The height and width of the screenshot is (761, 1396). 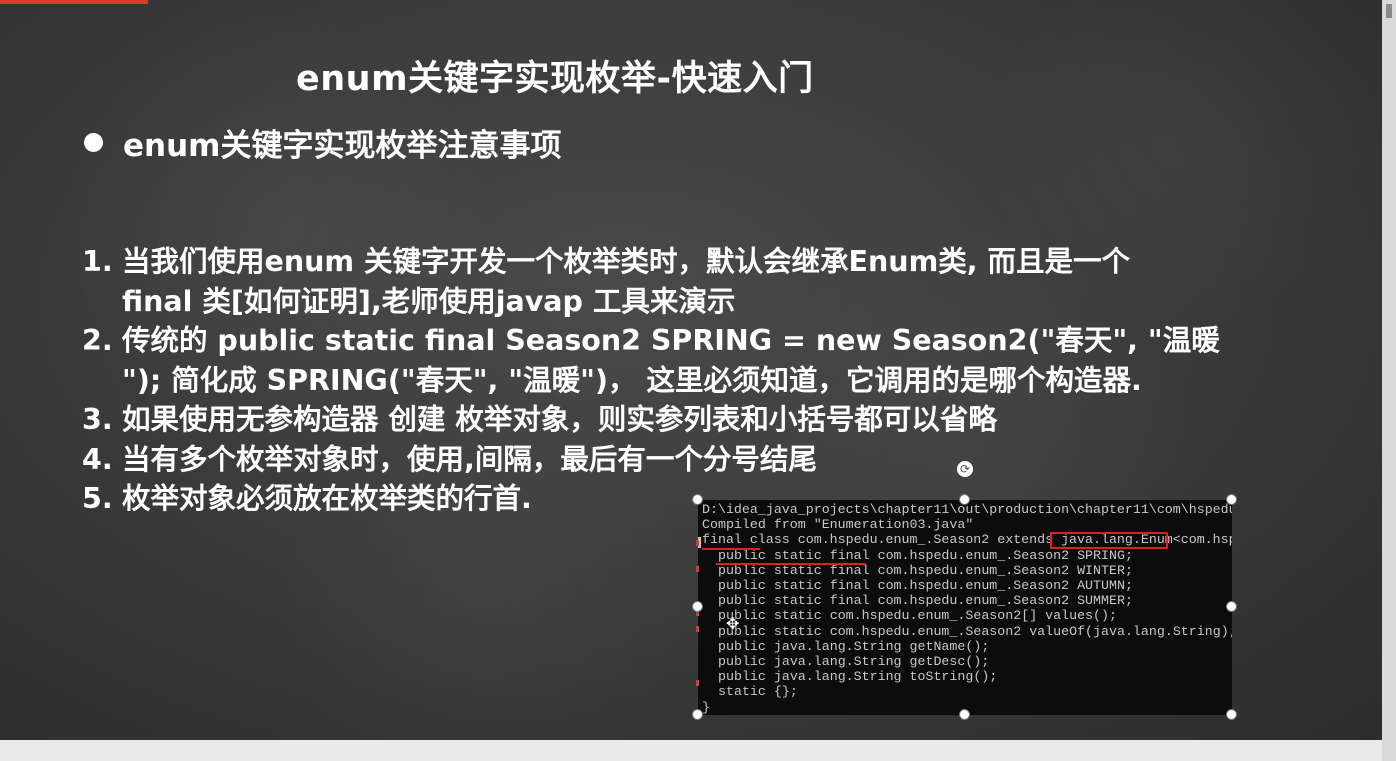 What do you see at coordinates (854, 662) in the screenshot?
I see `terminal-line: public java.lang.String getDesc();` at bounding box center [854, 662].